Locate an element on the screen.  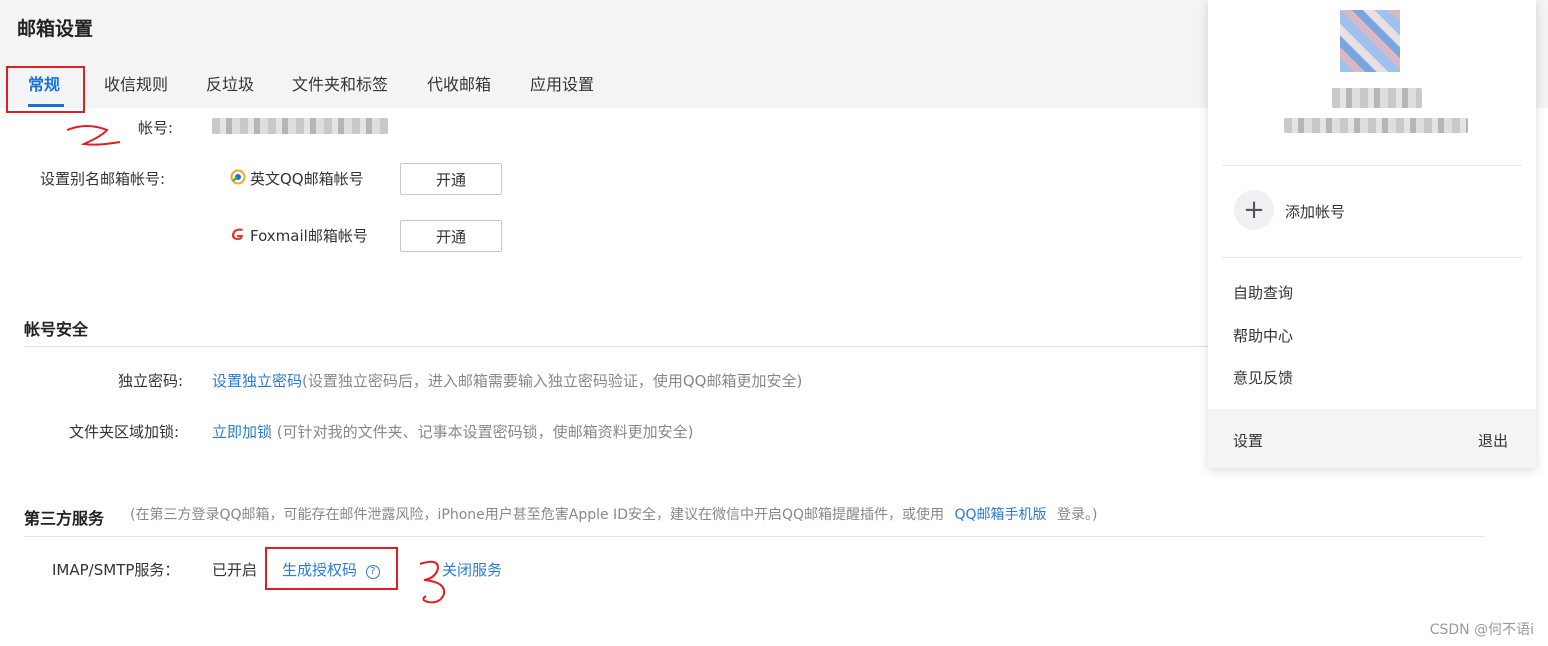
security-section-title: 帐号安全 is located at coordinates (56, 329).